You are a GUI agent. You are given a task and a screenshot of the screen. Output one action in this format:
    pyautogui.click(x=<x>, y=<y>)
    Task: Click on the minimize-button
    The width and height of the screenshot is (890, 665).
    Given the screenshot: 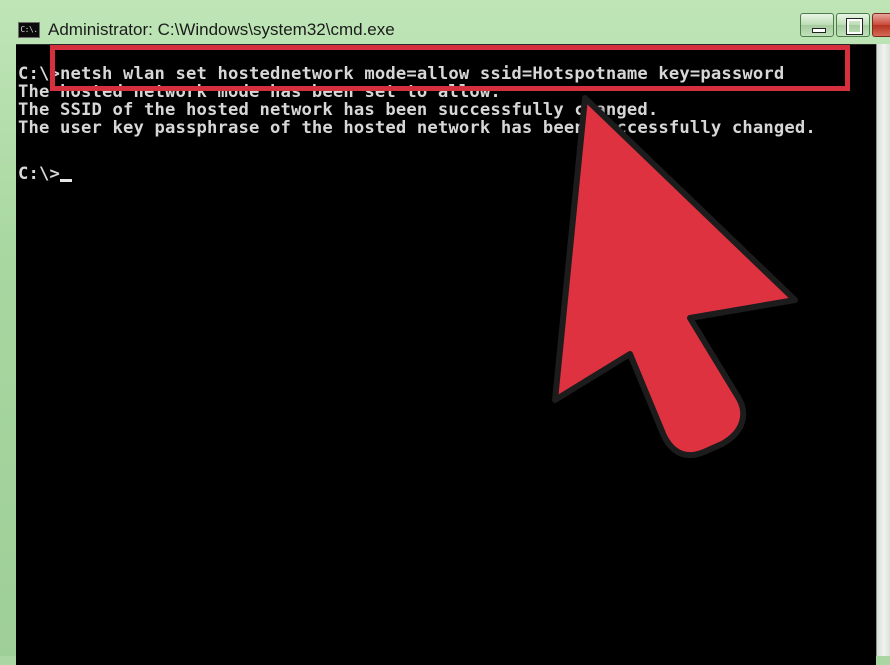 What is the action you would take?
    pyautogui.click(x=817, y=25)
    